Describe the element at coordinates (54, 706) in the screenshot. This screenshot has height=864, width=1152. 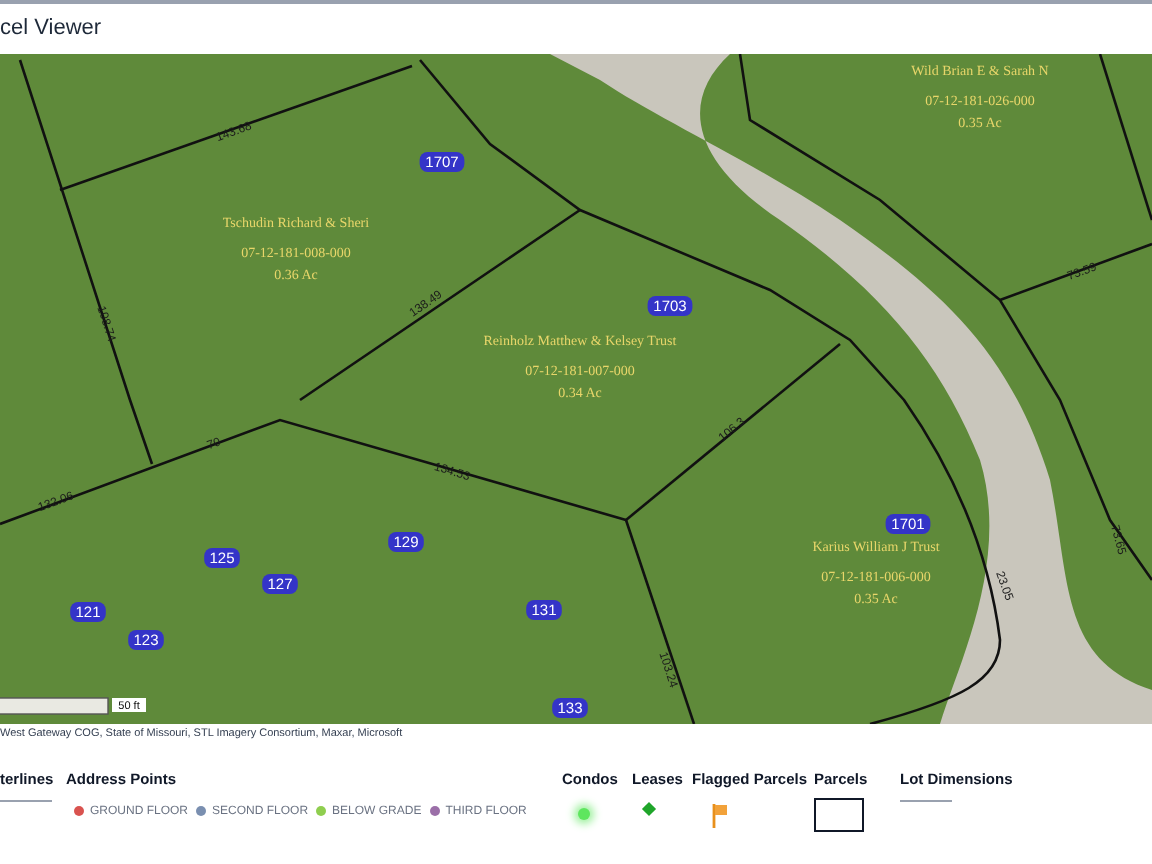
I see `scale-bar` at that location.